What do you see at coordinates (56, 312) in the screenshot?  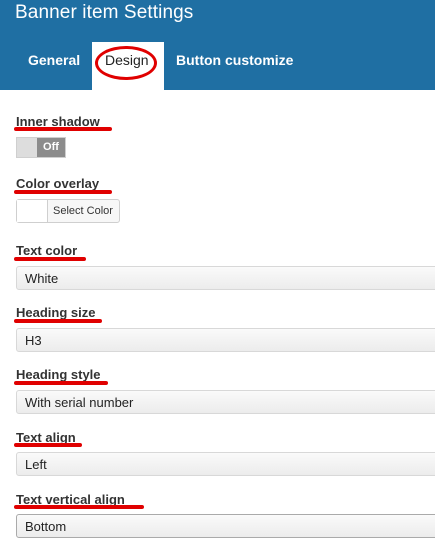 I see `heading-size-label: Heading size` at bounding box center [56, 312].